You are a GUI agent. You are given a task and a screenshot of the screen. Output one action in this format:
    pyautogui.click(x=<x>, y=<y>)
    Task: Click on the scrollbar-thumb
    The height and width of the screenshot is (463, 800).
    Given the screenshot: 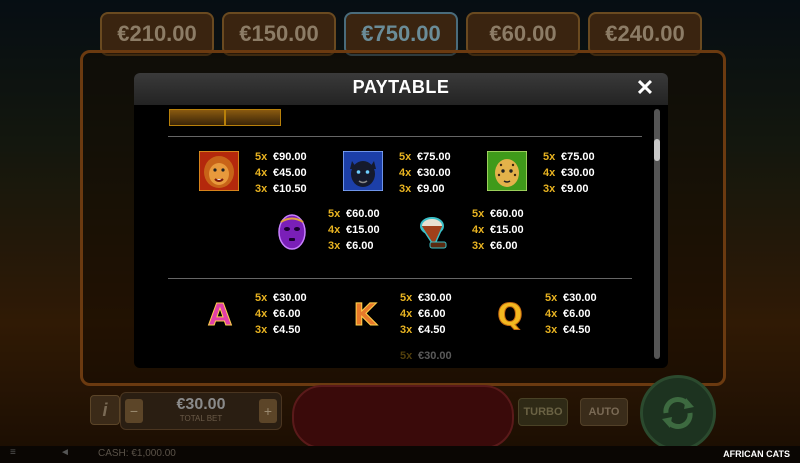 What is the action you would take?
    pyautogui.click(x=657, y=150)
    